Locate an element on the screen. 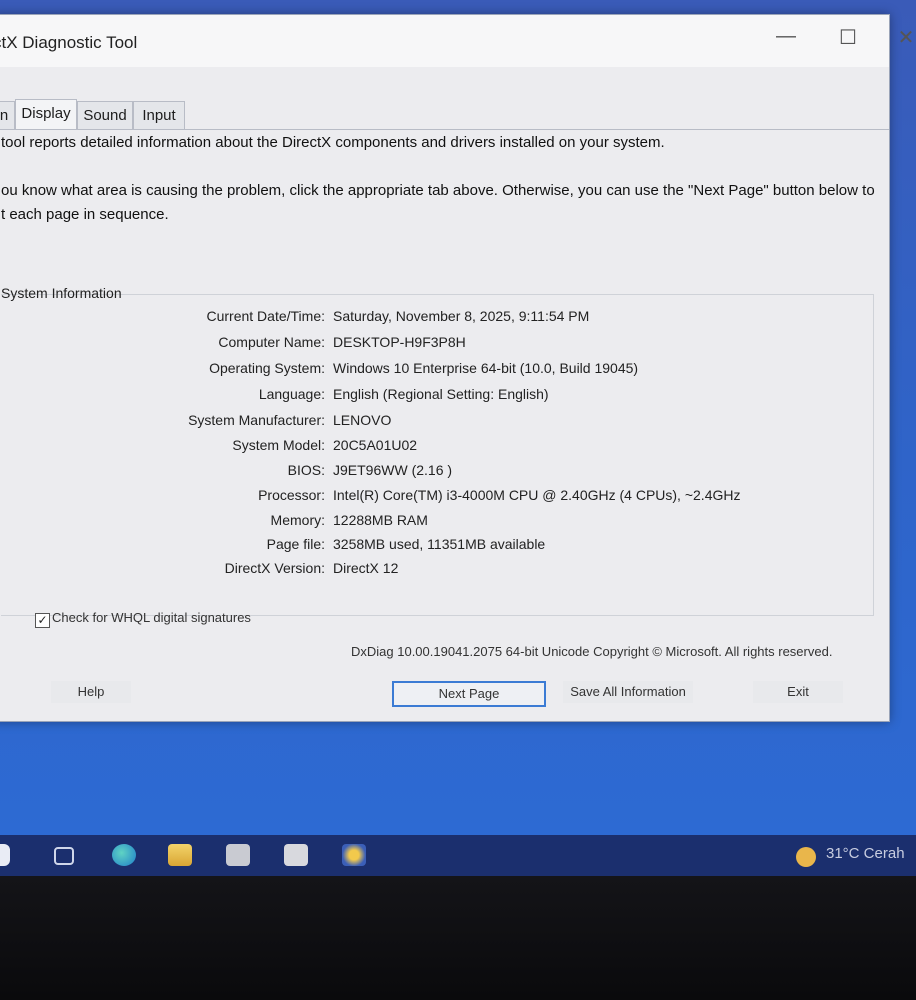 Image resolution: width=916 pixels, height=1000 pixels. info-label: Processor: is located at coordinates (291, 495).